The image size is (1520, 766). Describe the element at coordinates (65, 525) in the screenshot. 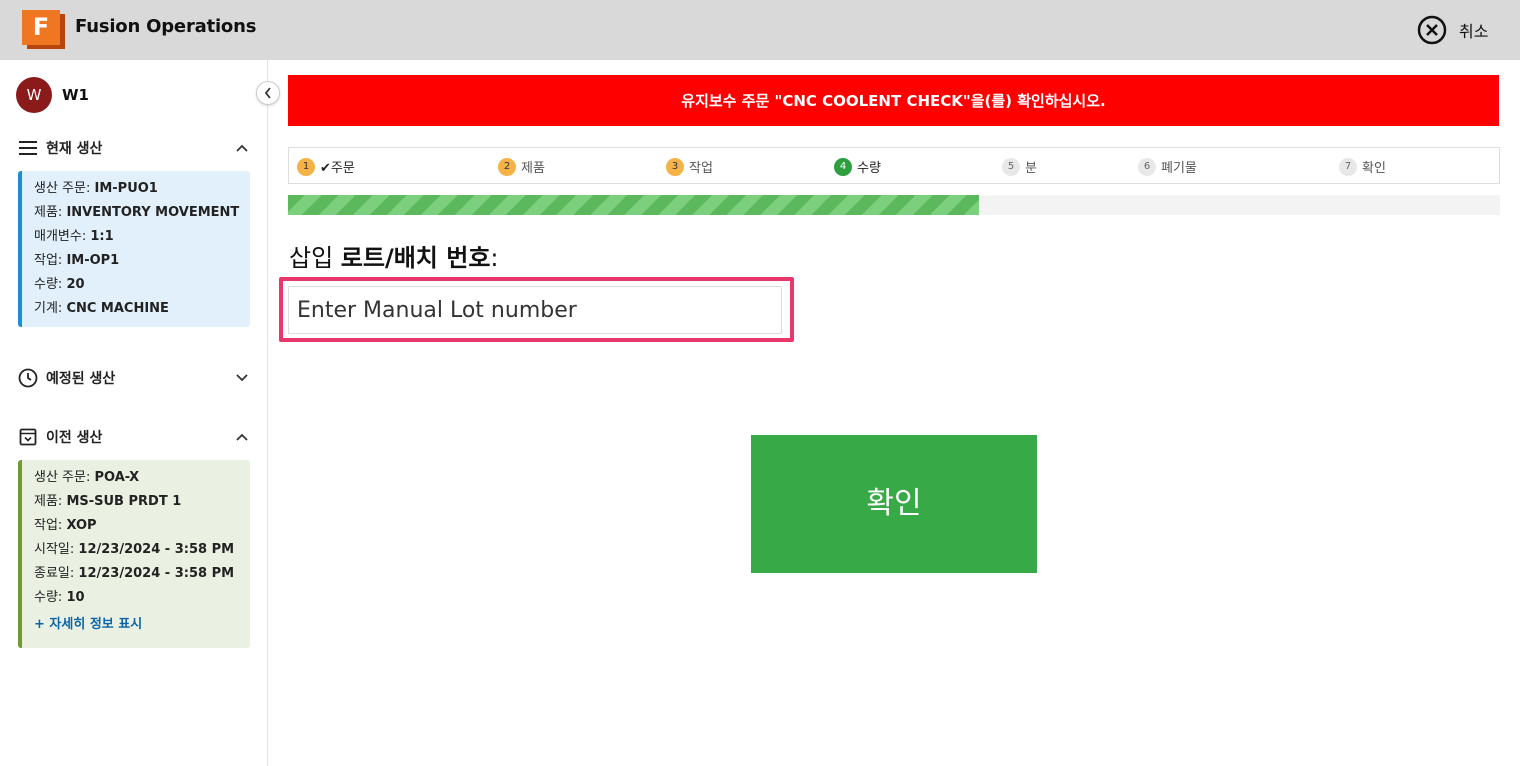

I see `info-row: 작업: XOP` at that location.